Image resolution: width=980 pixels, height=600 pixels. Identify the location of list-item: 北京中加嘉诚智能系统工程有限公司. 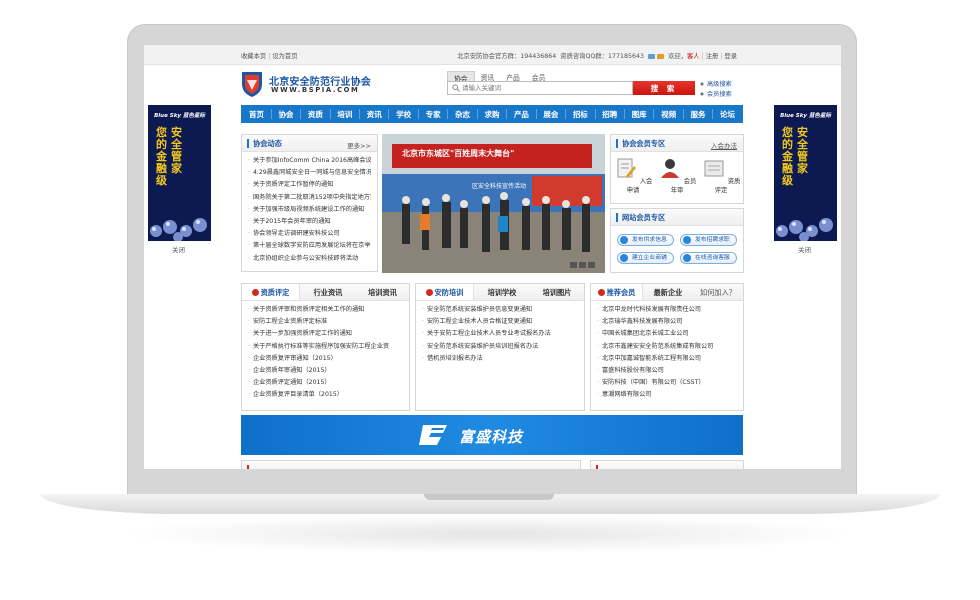
(667, 359).